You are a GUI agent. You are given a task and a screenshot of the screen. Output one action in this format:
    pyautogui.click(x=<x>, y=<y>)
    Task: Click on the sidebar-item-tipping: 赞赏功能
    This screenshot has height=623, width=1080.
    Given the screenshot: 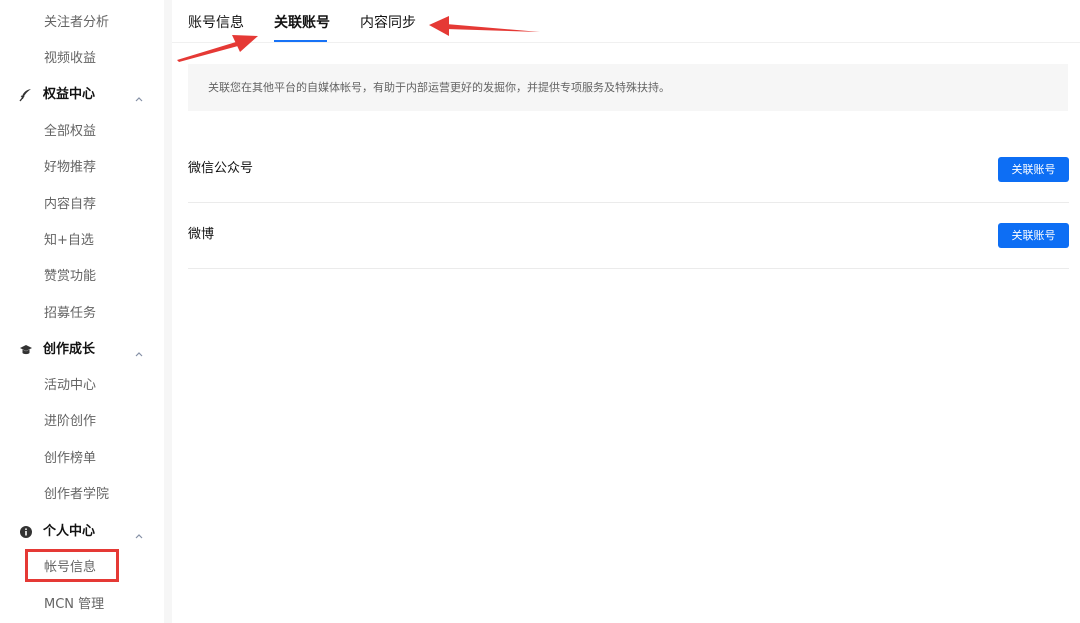 What is the action you would take?
    pyautogui.click(x=70, y=277)
    